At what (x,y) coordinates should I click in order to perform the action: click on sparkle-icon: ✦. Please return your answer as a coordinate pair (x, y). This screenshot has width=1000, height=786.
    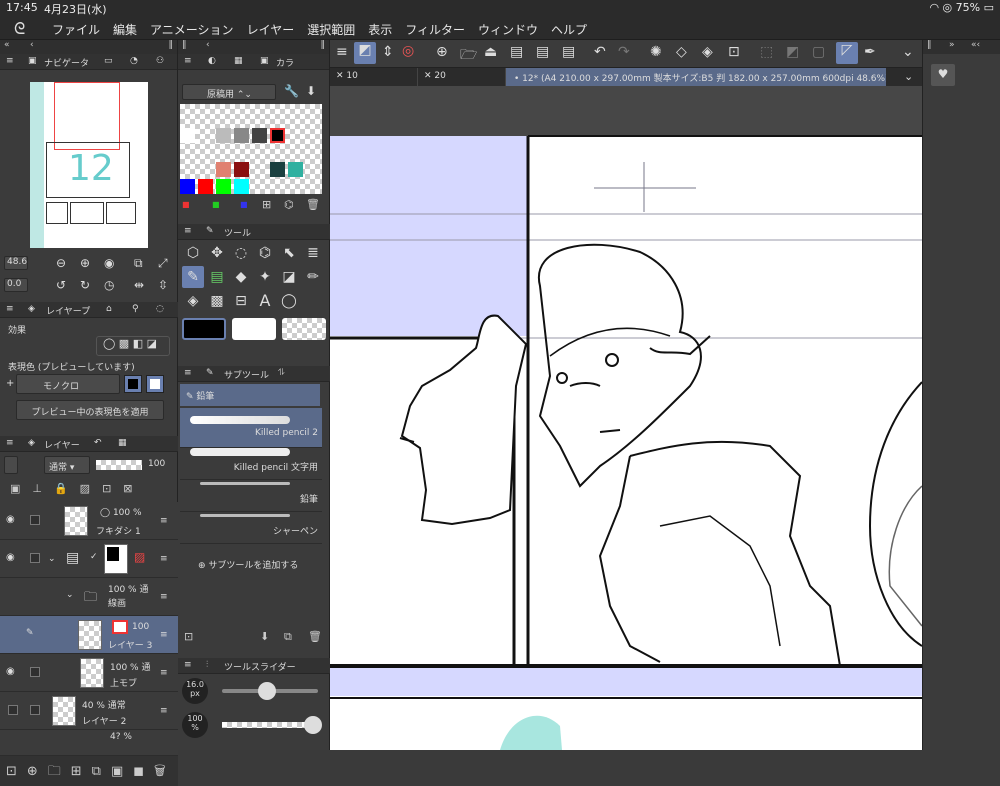
    Looking at the image, I should click on (265, 277).